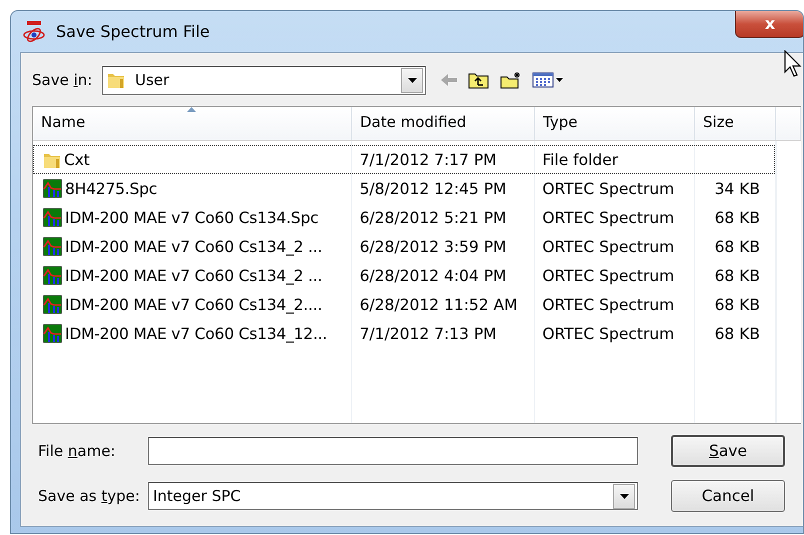  What do you see at coordinates (443, 123) in the screenshot?
I see `column-header: Date modified` at bounding box center [443, 123].